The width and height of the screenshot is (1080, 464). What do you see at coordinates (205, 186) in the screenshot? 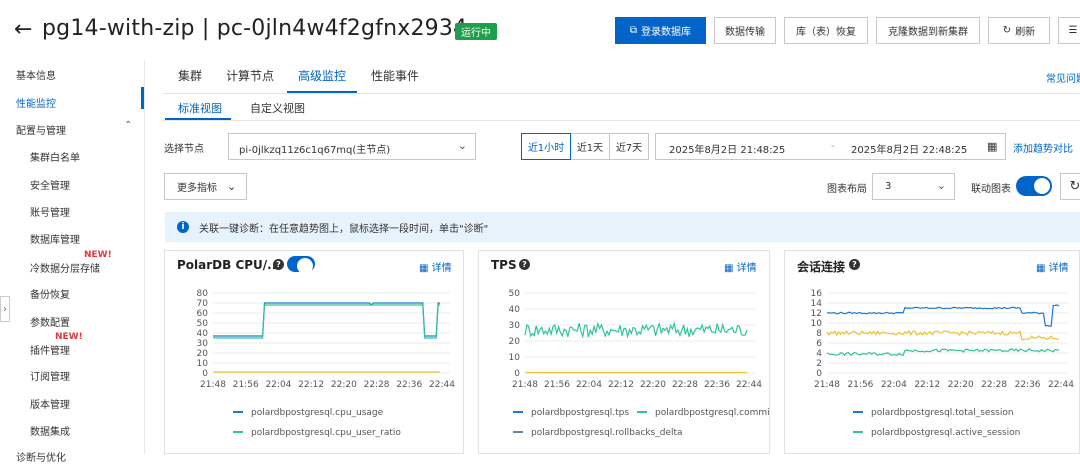
I see `more-metrics-dropdown: 更多指标 ⌄` at bounding box center [205, 186].